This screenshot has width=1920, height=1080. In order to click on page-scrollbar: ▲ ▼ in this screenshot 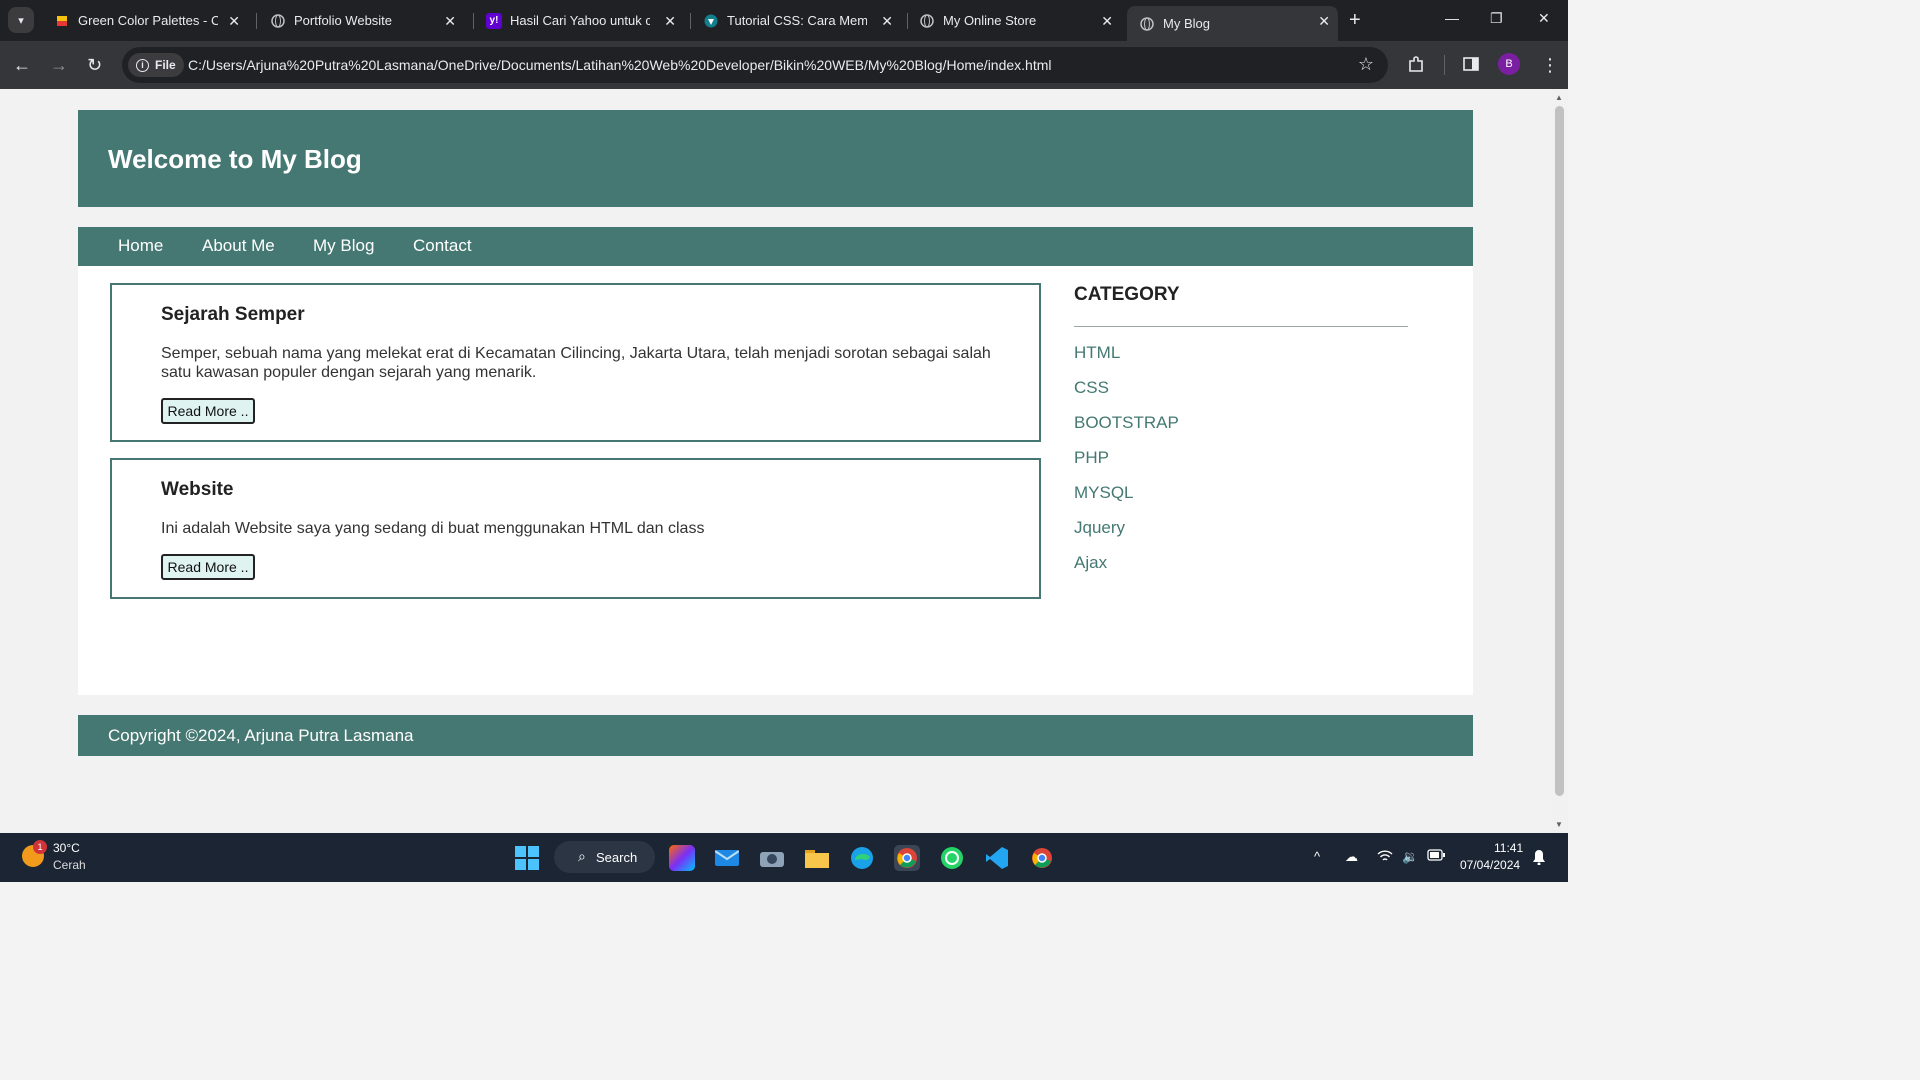, I will do `click(1559, 461)`.